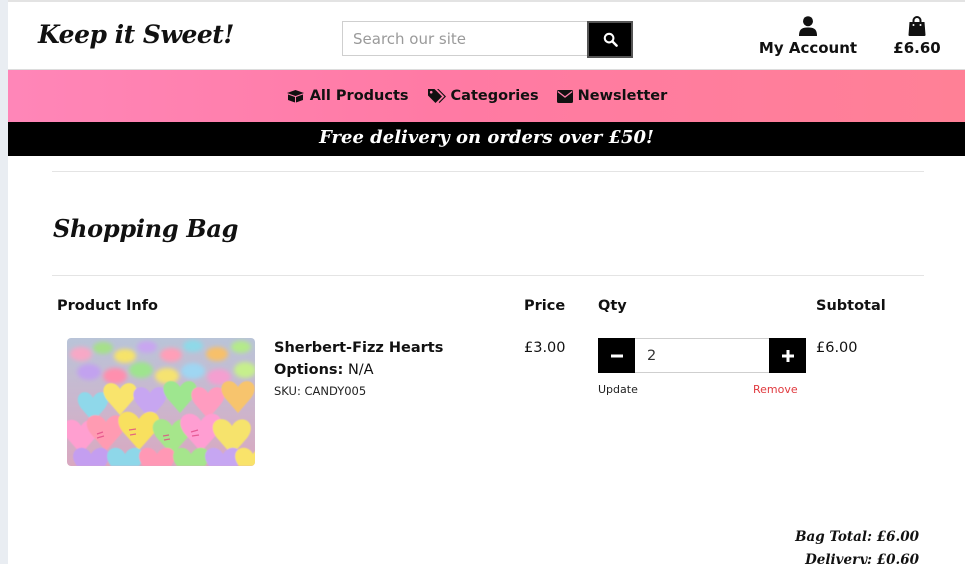  What do you see at coordinates (862, 558) in the screenshot?
I see `delivery-cost: Delivery: £0.60` at bounding box center [862, 558].